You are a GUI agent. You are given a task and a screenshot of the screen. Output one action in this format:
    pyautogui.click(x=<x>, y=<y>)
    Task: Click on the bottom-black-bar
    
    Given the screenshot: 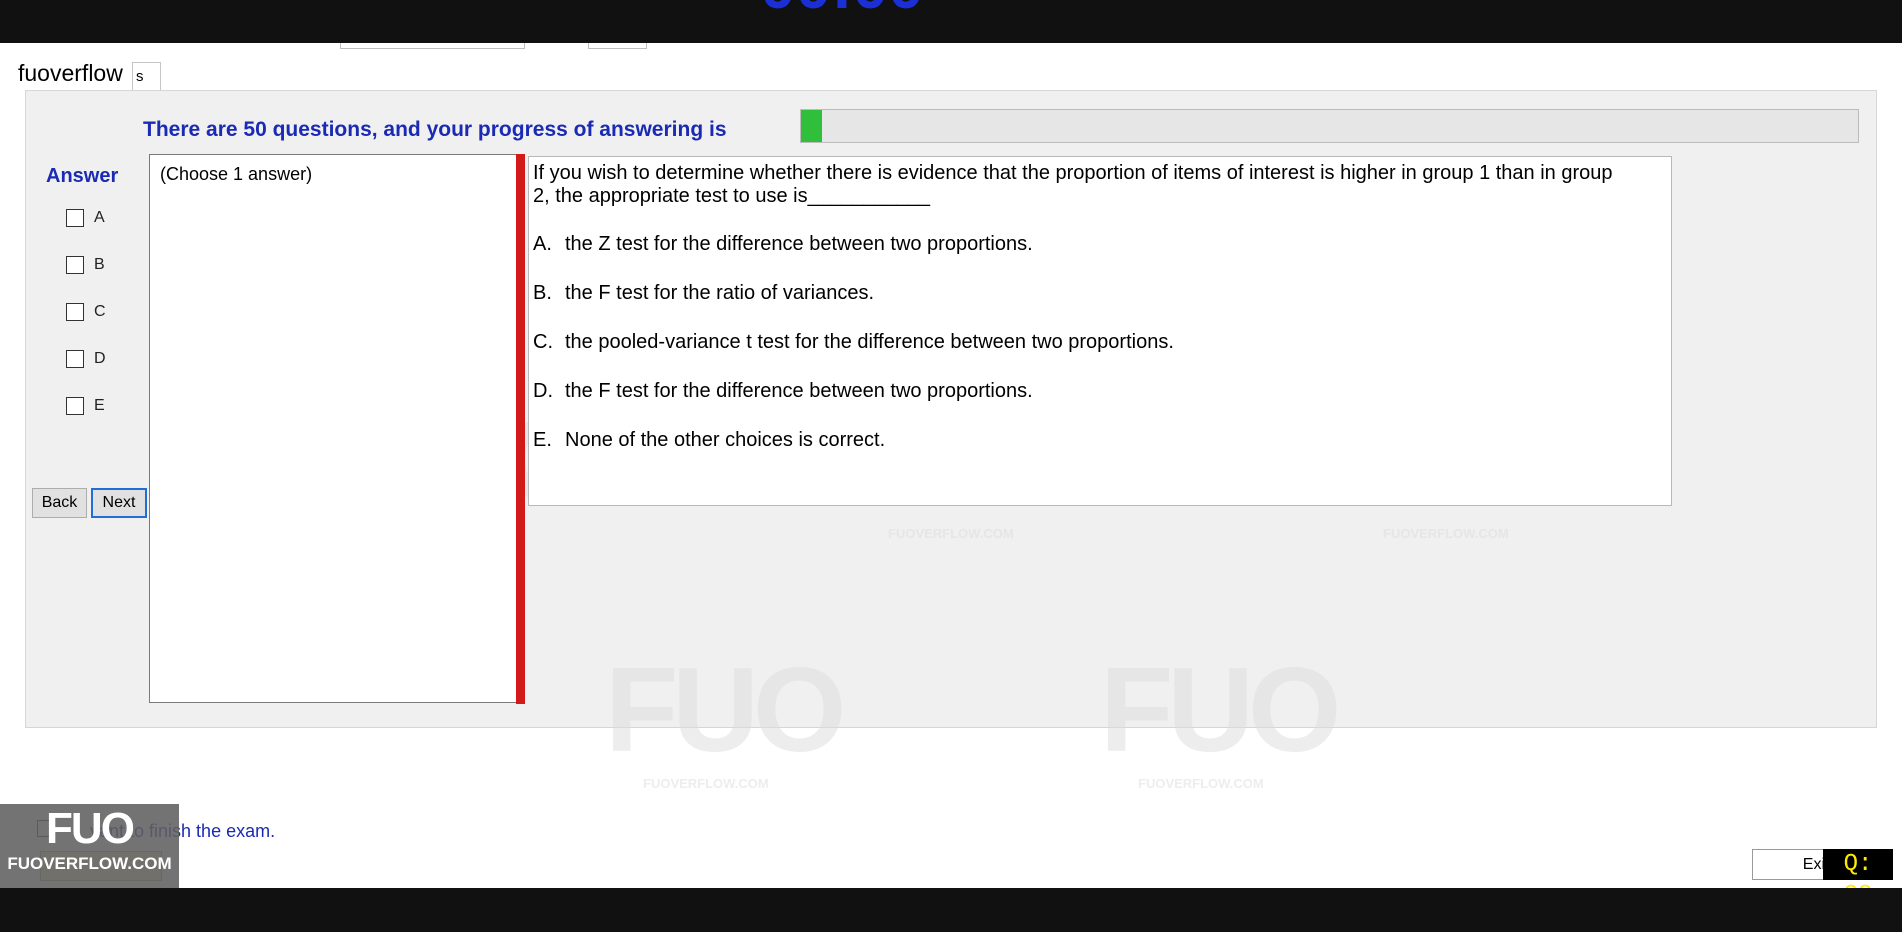 What is the action you would take?
    pyautogui.click(x=951, y=910)
    